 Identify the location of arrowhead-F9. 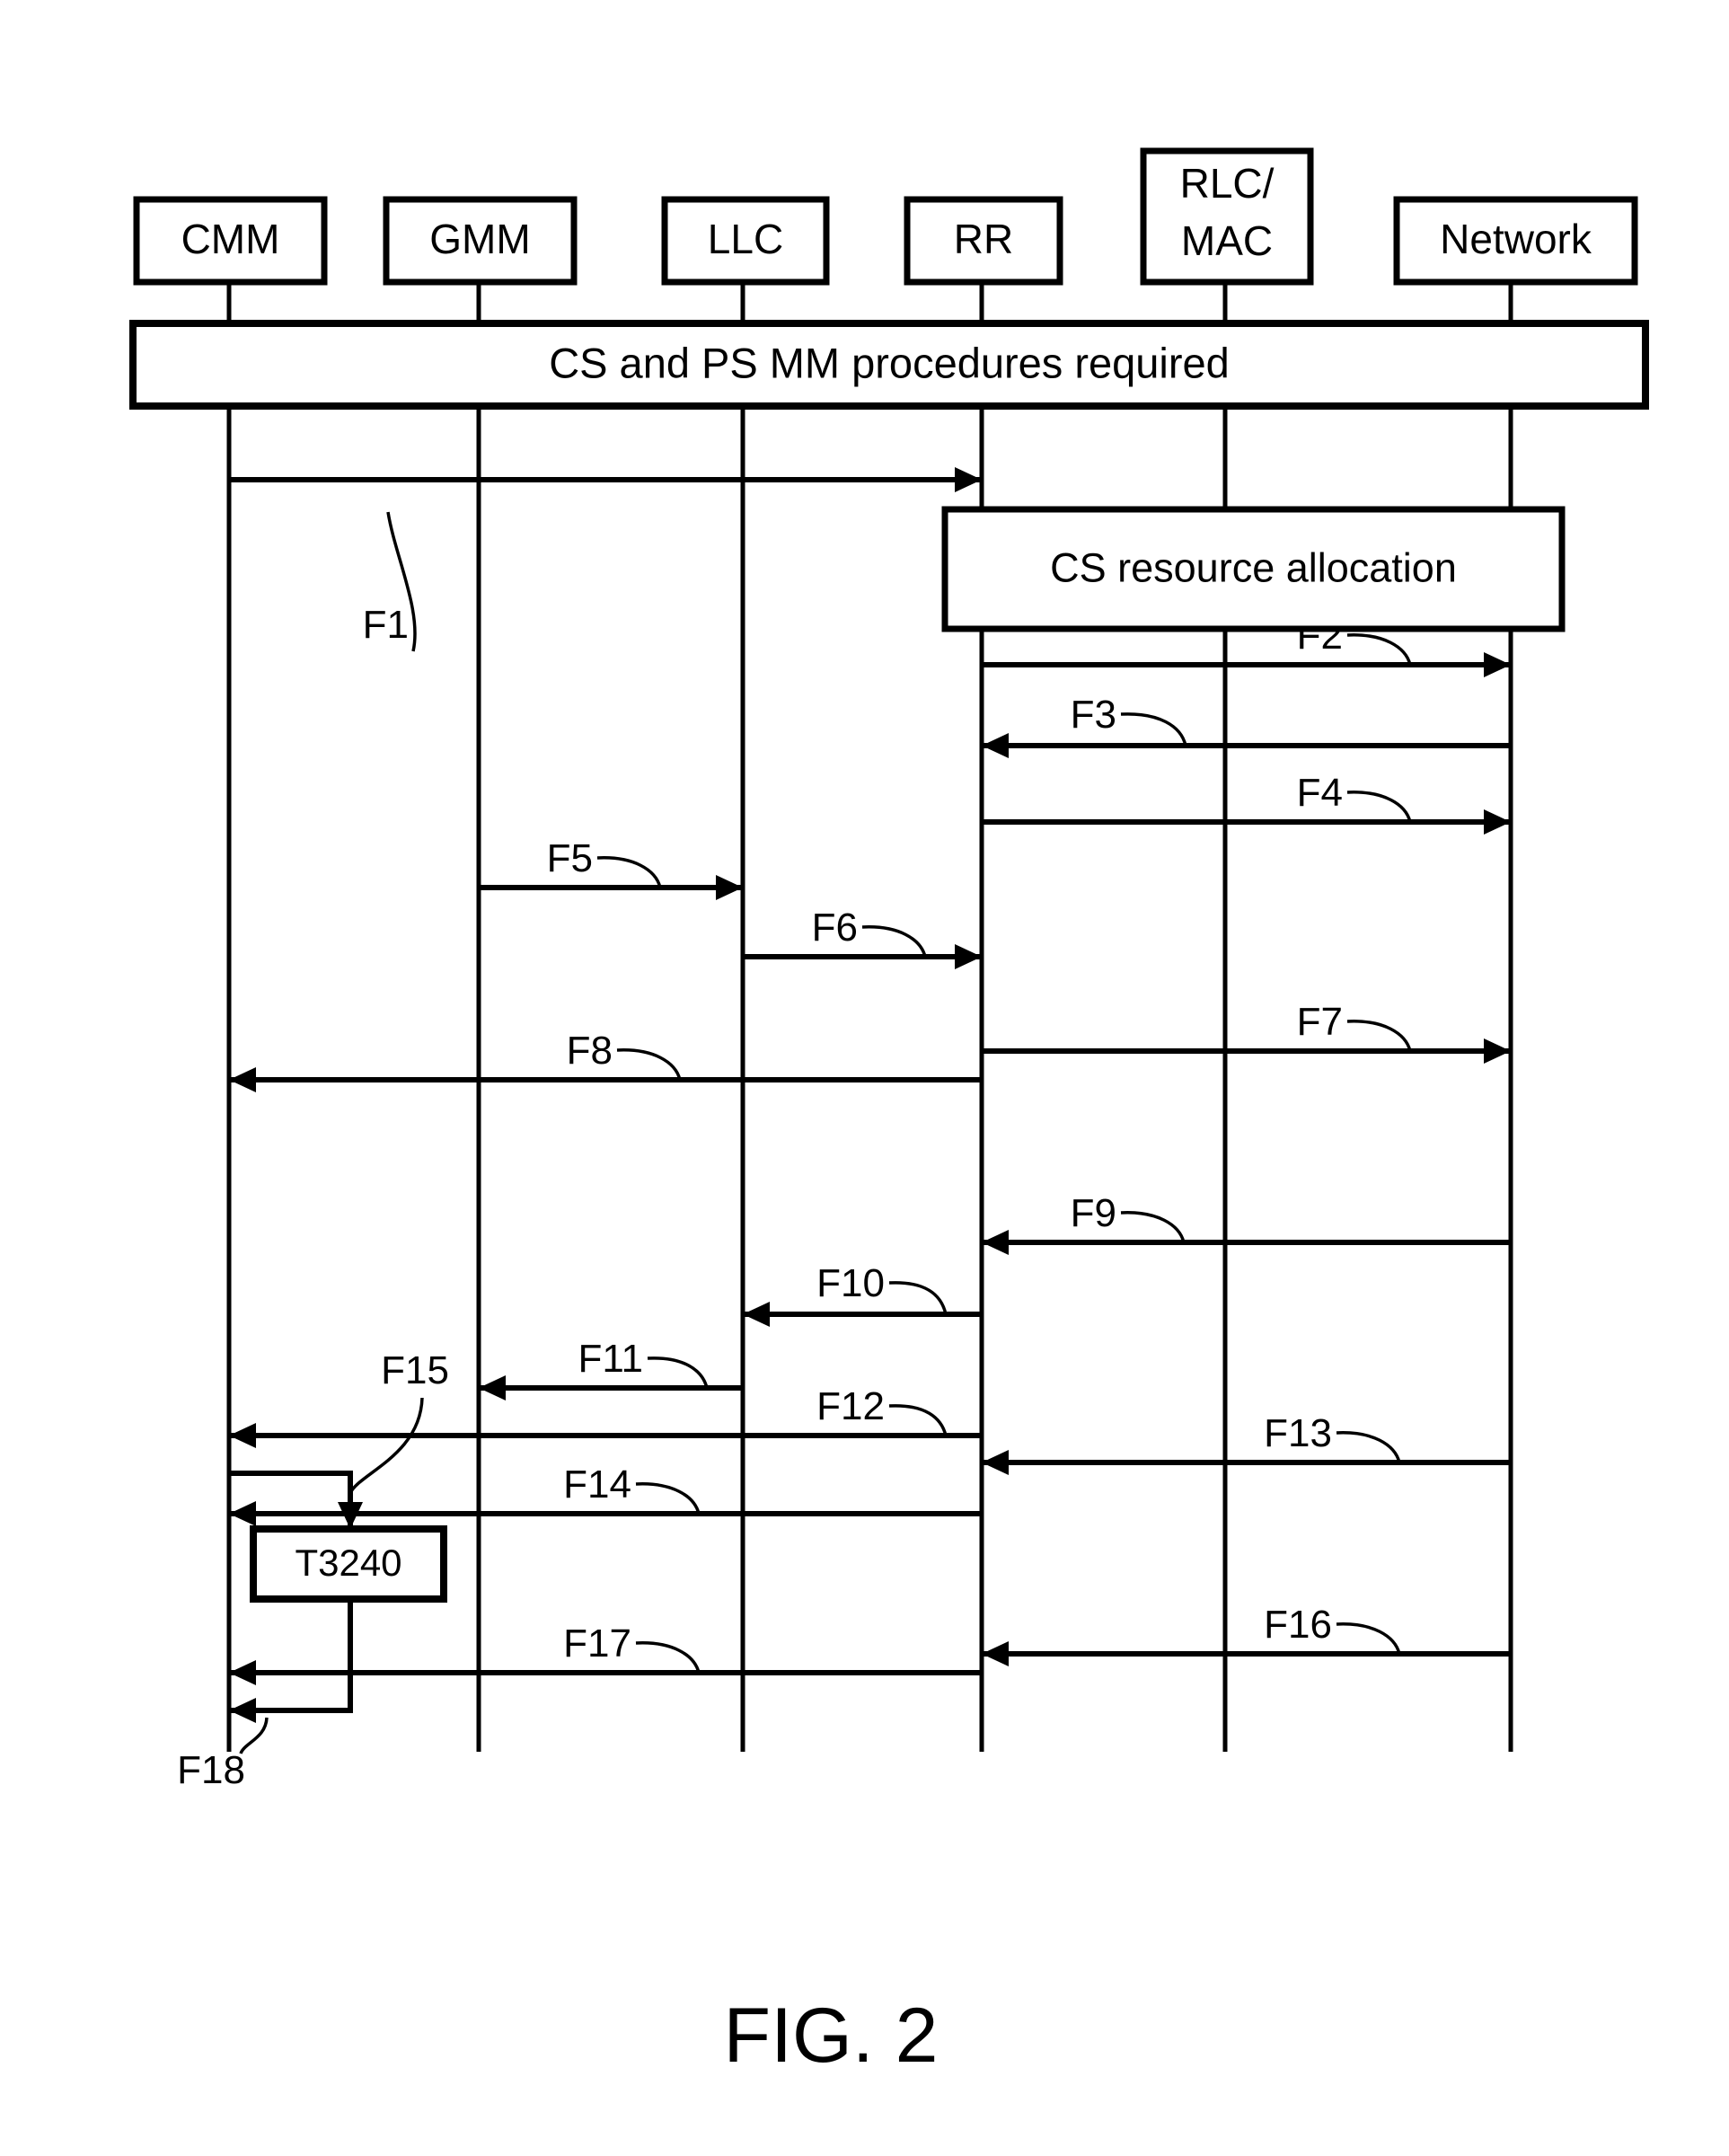
(995, 1242).